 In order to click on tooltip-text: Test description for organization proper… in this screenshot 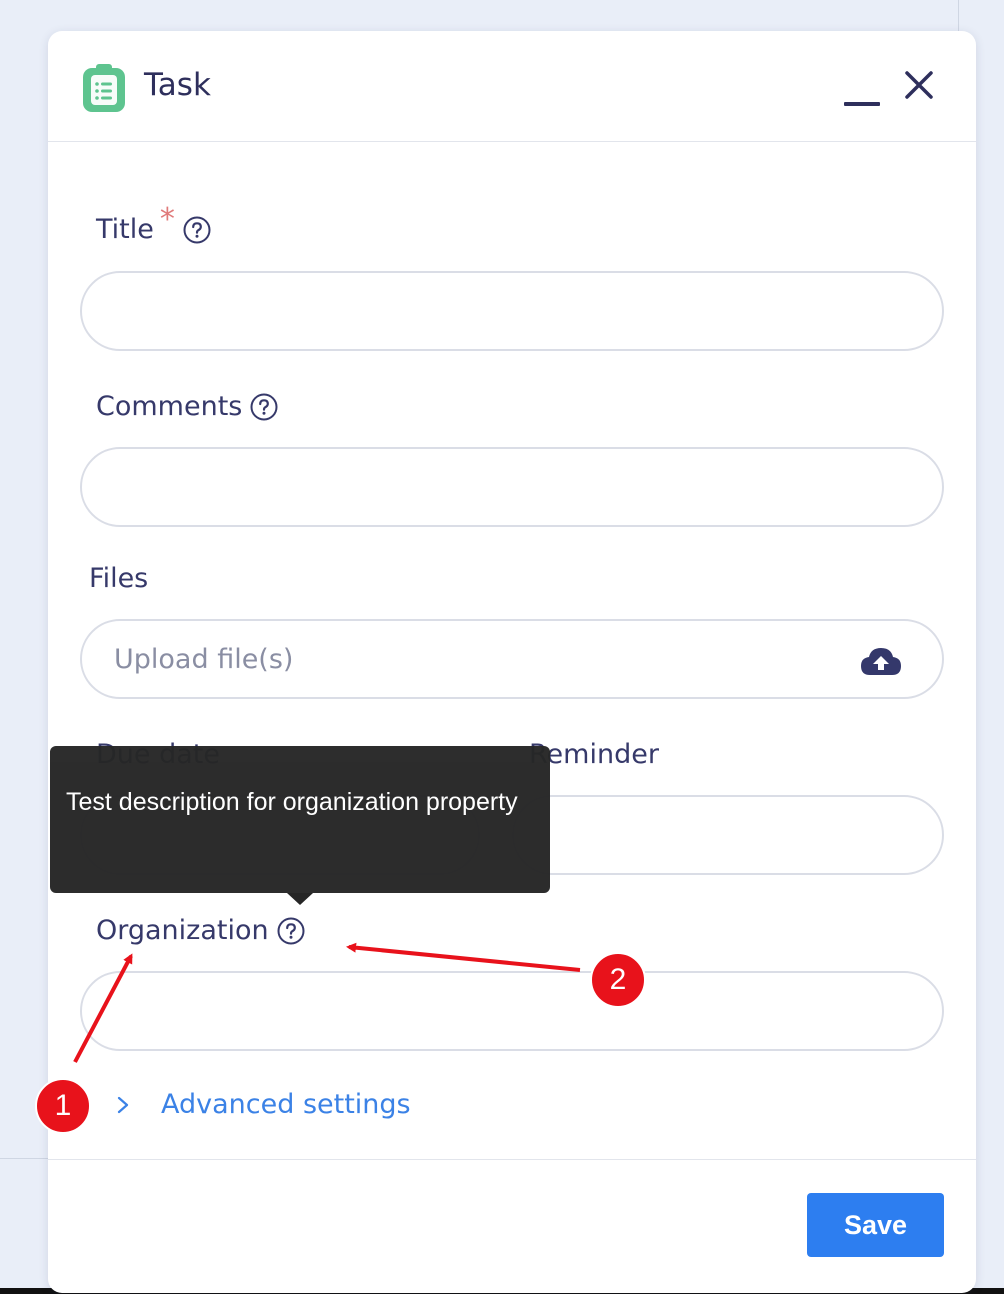, I will do `click(292, 802)`.